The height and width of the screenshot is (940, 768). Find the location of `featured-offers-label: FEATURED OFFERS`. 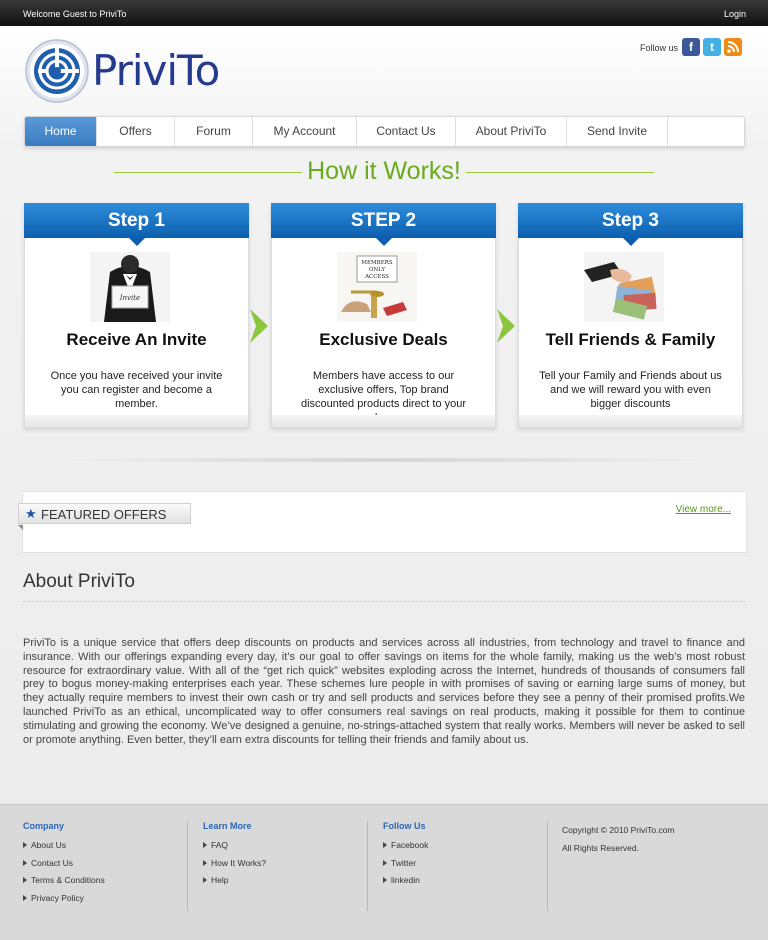

featured-offers-label: FEATURED OFFERS is located at coordinates (104, 514).